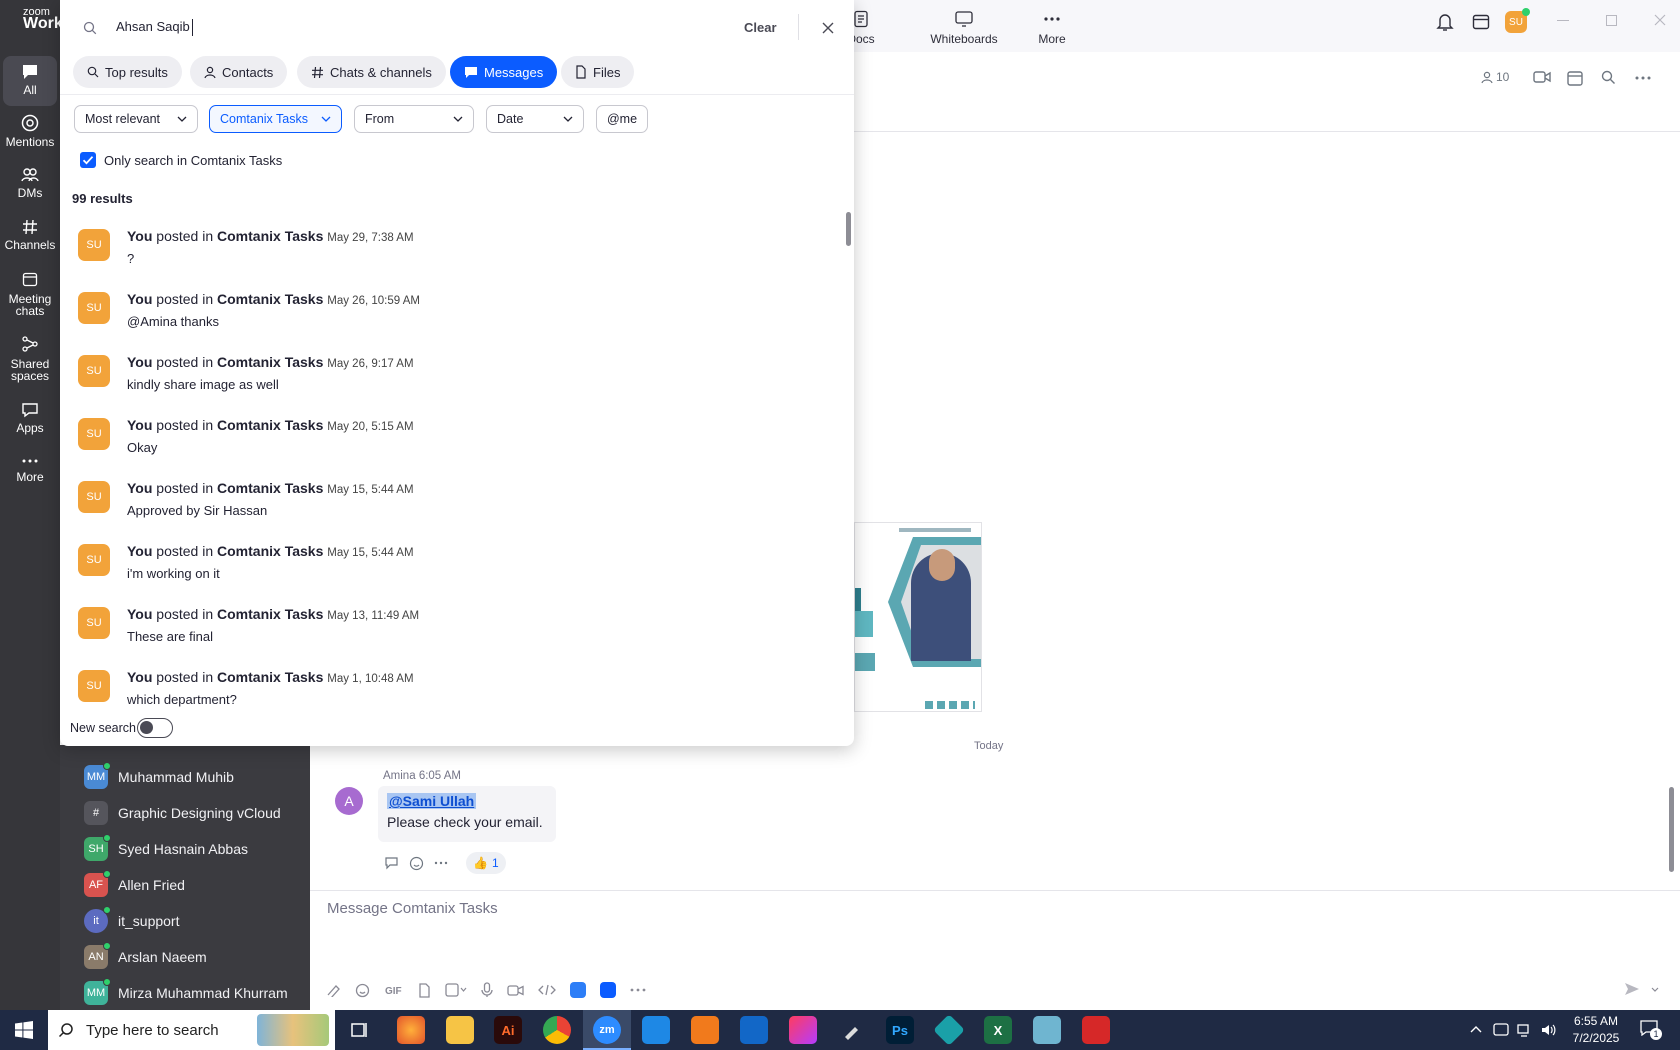 The height and width of the screenshot is (1050, 1680). I want to click on channel-filter-dropdown: Comtanix Tasks, so click(275, 119).